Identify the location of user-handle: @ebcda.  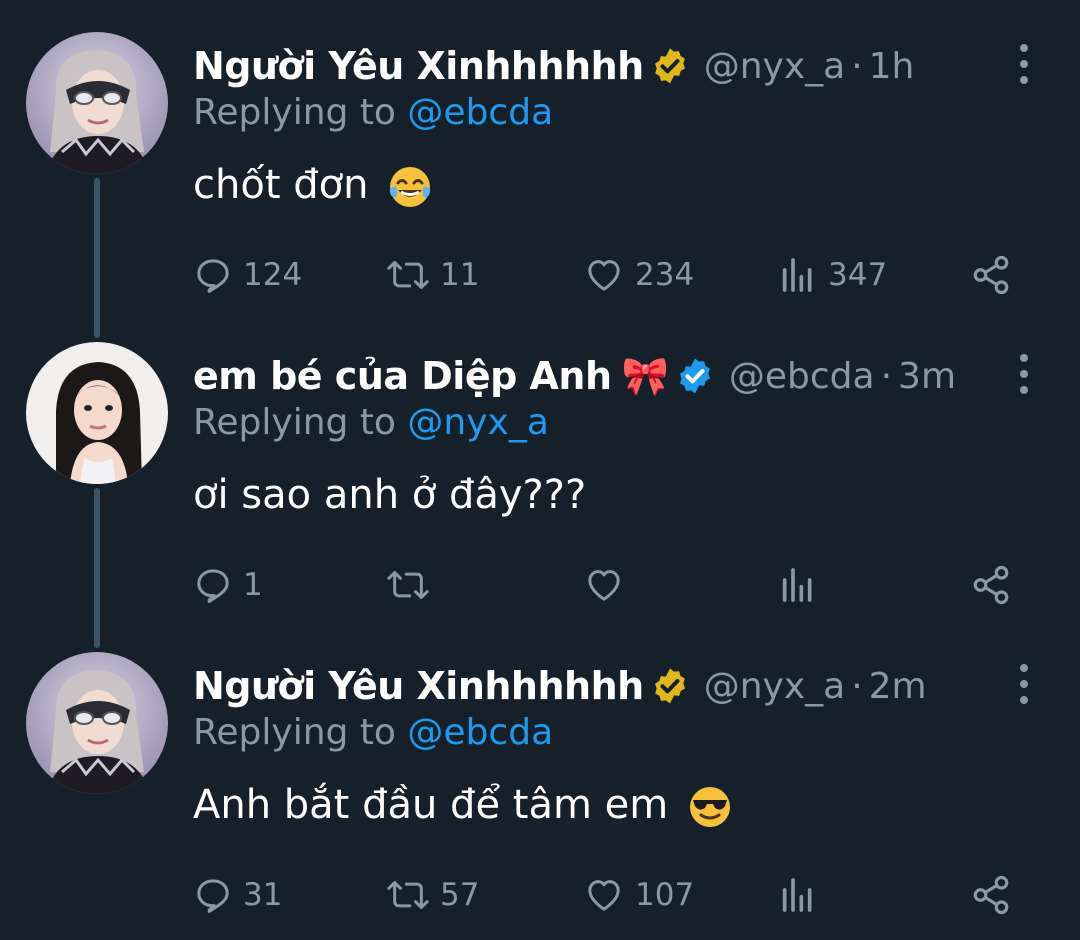
(802, 376).